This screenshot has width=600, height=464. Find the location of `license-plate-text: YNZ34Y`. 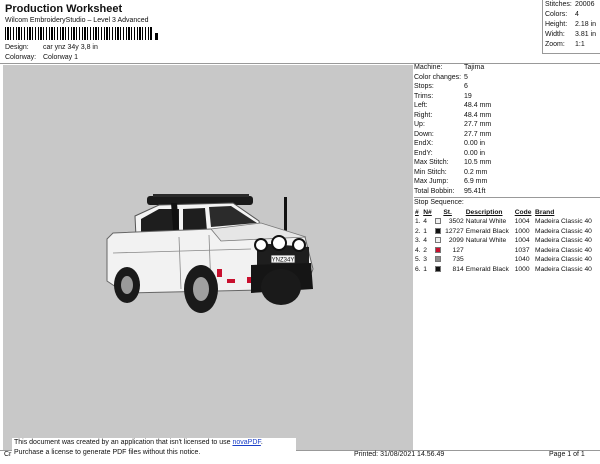

license-plate-text: YNZ34Y is located at coordinates (283, 261).